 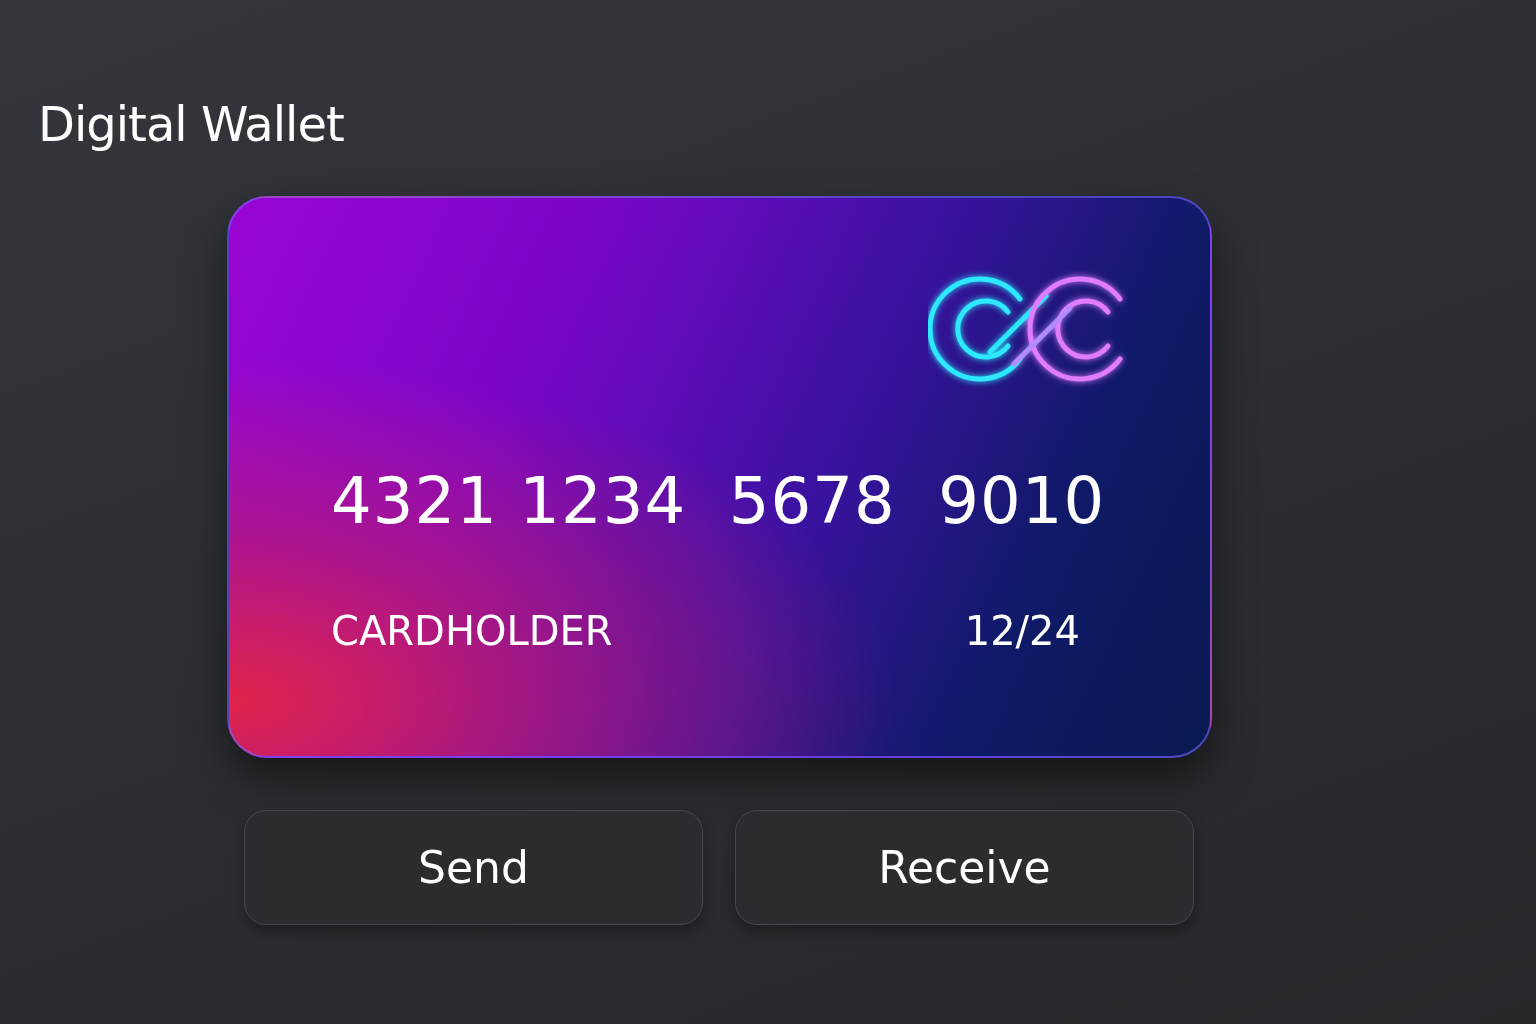 I want to click on send-button: Send, so click(x=473, y=867).